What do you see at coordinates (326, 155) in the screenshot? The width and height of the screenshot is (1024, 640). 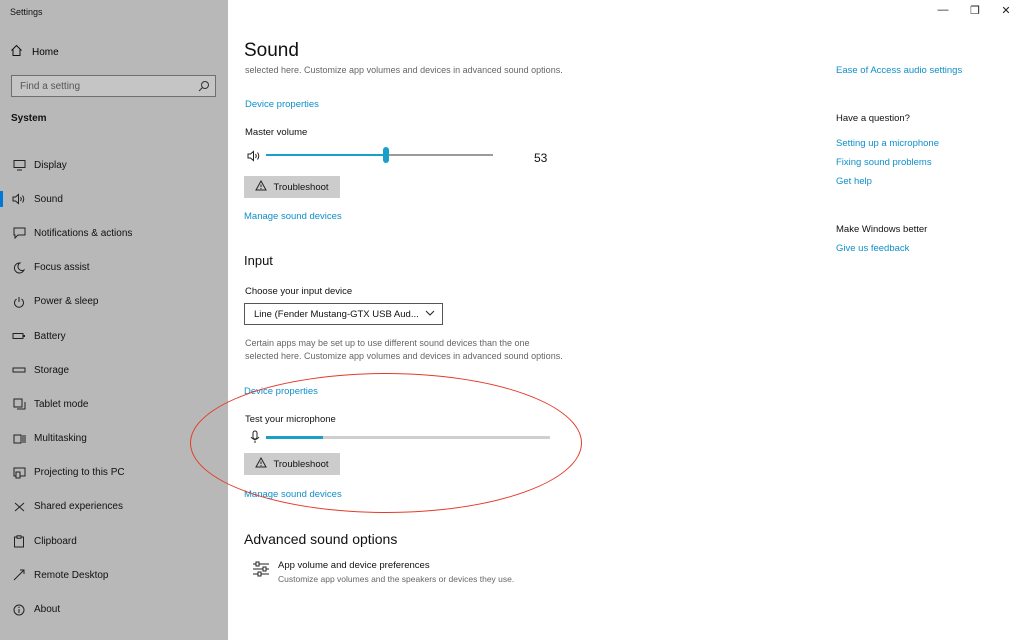 I see `volume-fill` at bounding box center [326, 155].